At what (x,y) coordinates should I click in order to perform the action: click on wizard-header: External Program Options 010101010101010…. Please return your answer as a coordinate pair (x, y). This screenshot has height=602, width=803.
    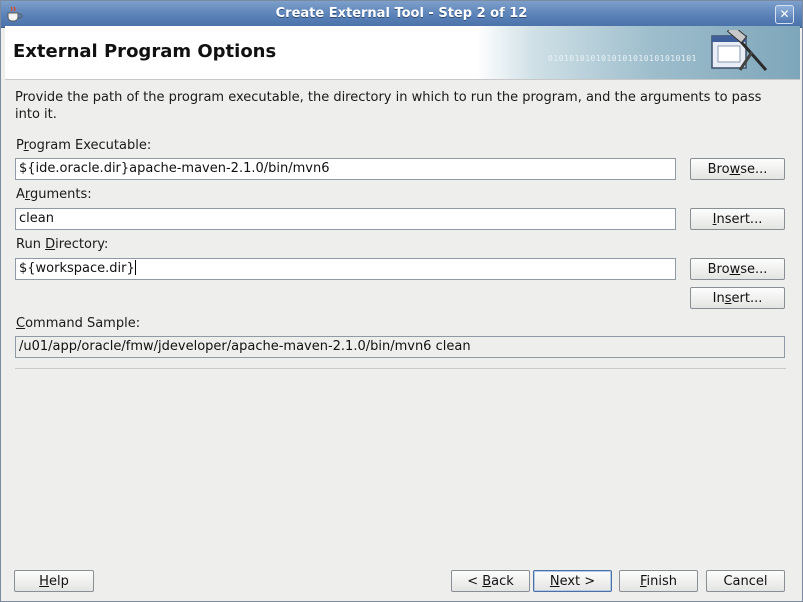
    Looking at the image, I should click on (402, 53).